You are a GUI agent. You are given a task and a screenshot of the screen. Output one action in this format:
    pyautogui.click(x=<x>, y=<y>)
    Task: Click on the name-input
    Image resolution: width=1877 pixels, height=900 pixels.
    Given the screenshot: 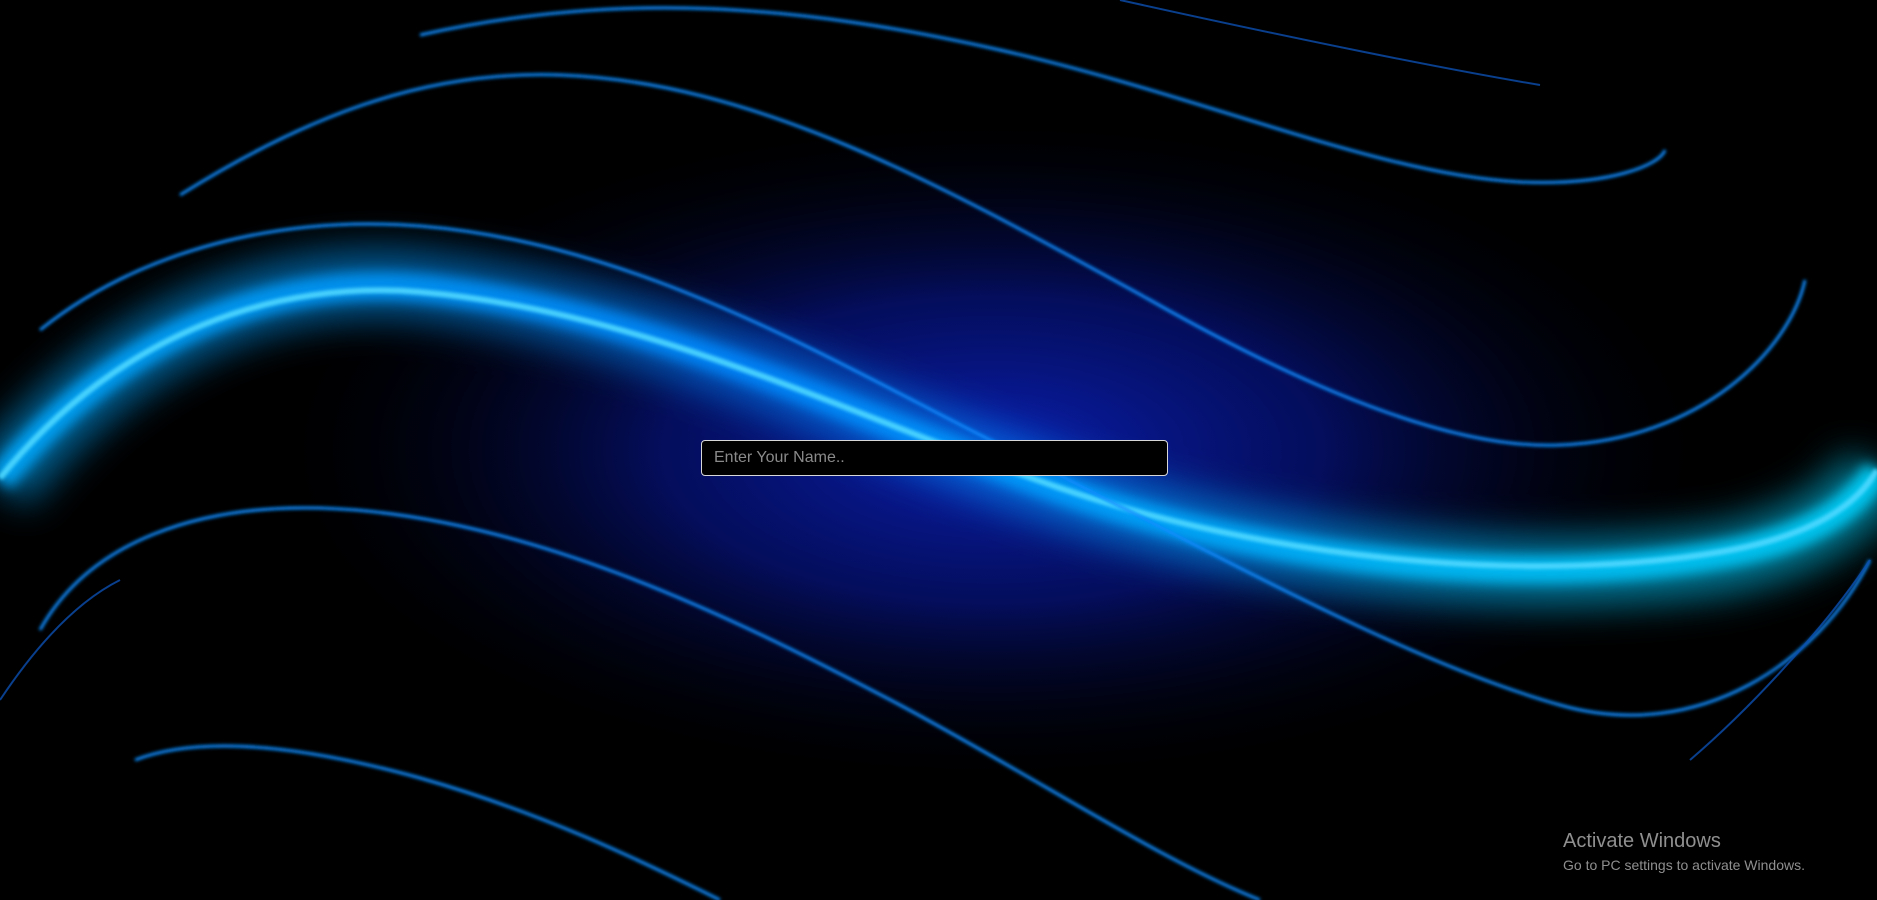 What is the action you would take?
    pyautogui.click(x=934, y=458)
    